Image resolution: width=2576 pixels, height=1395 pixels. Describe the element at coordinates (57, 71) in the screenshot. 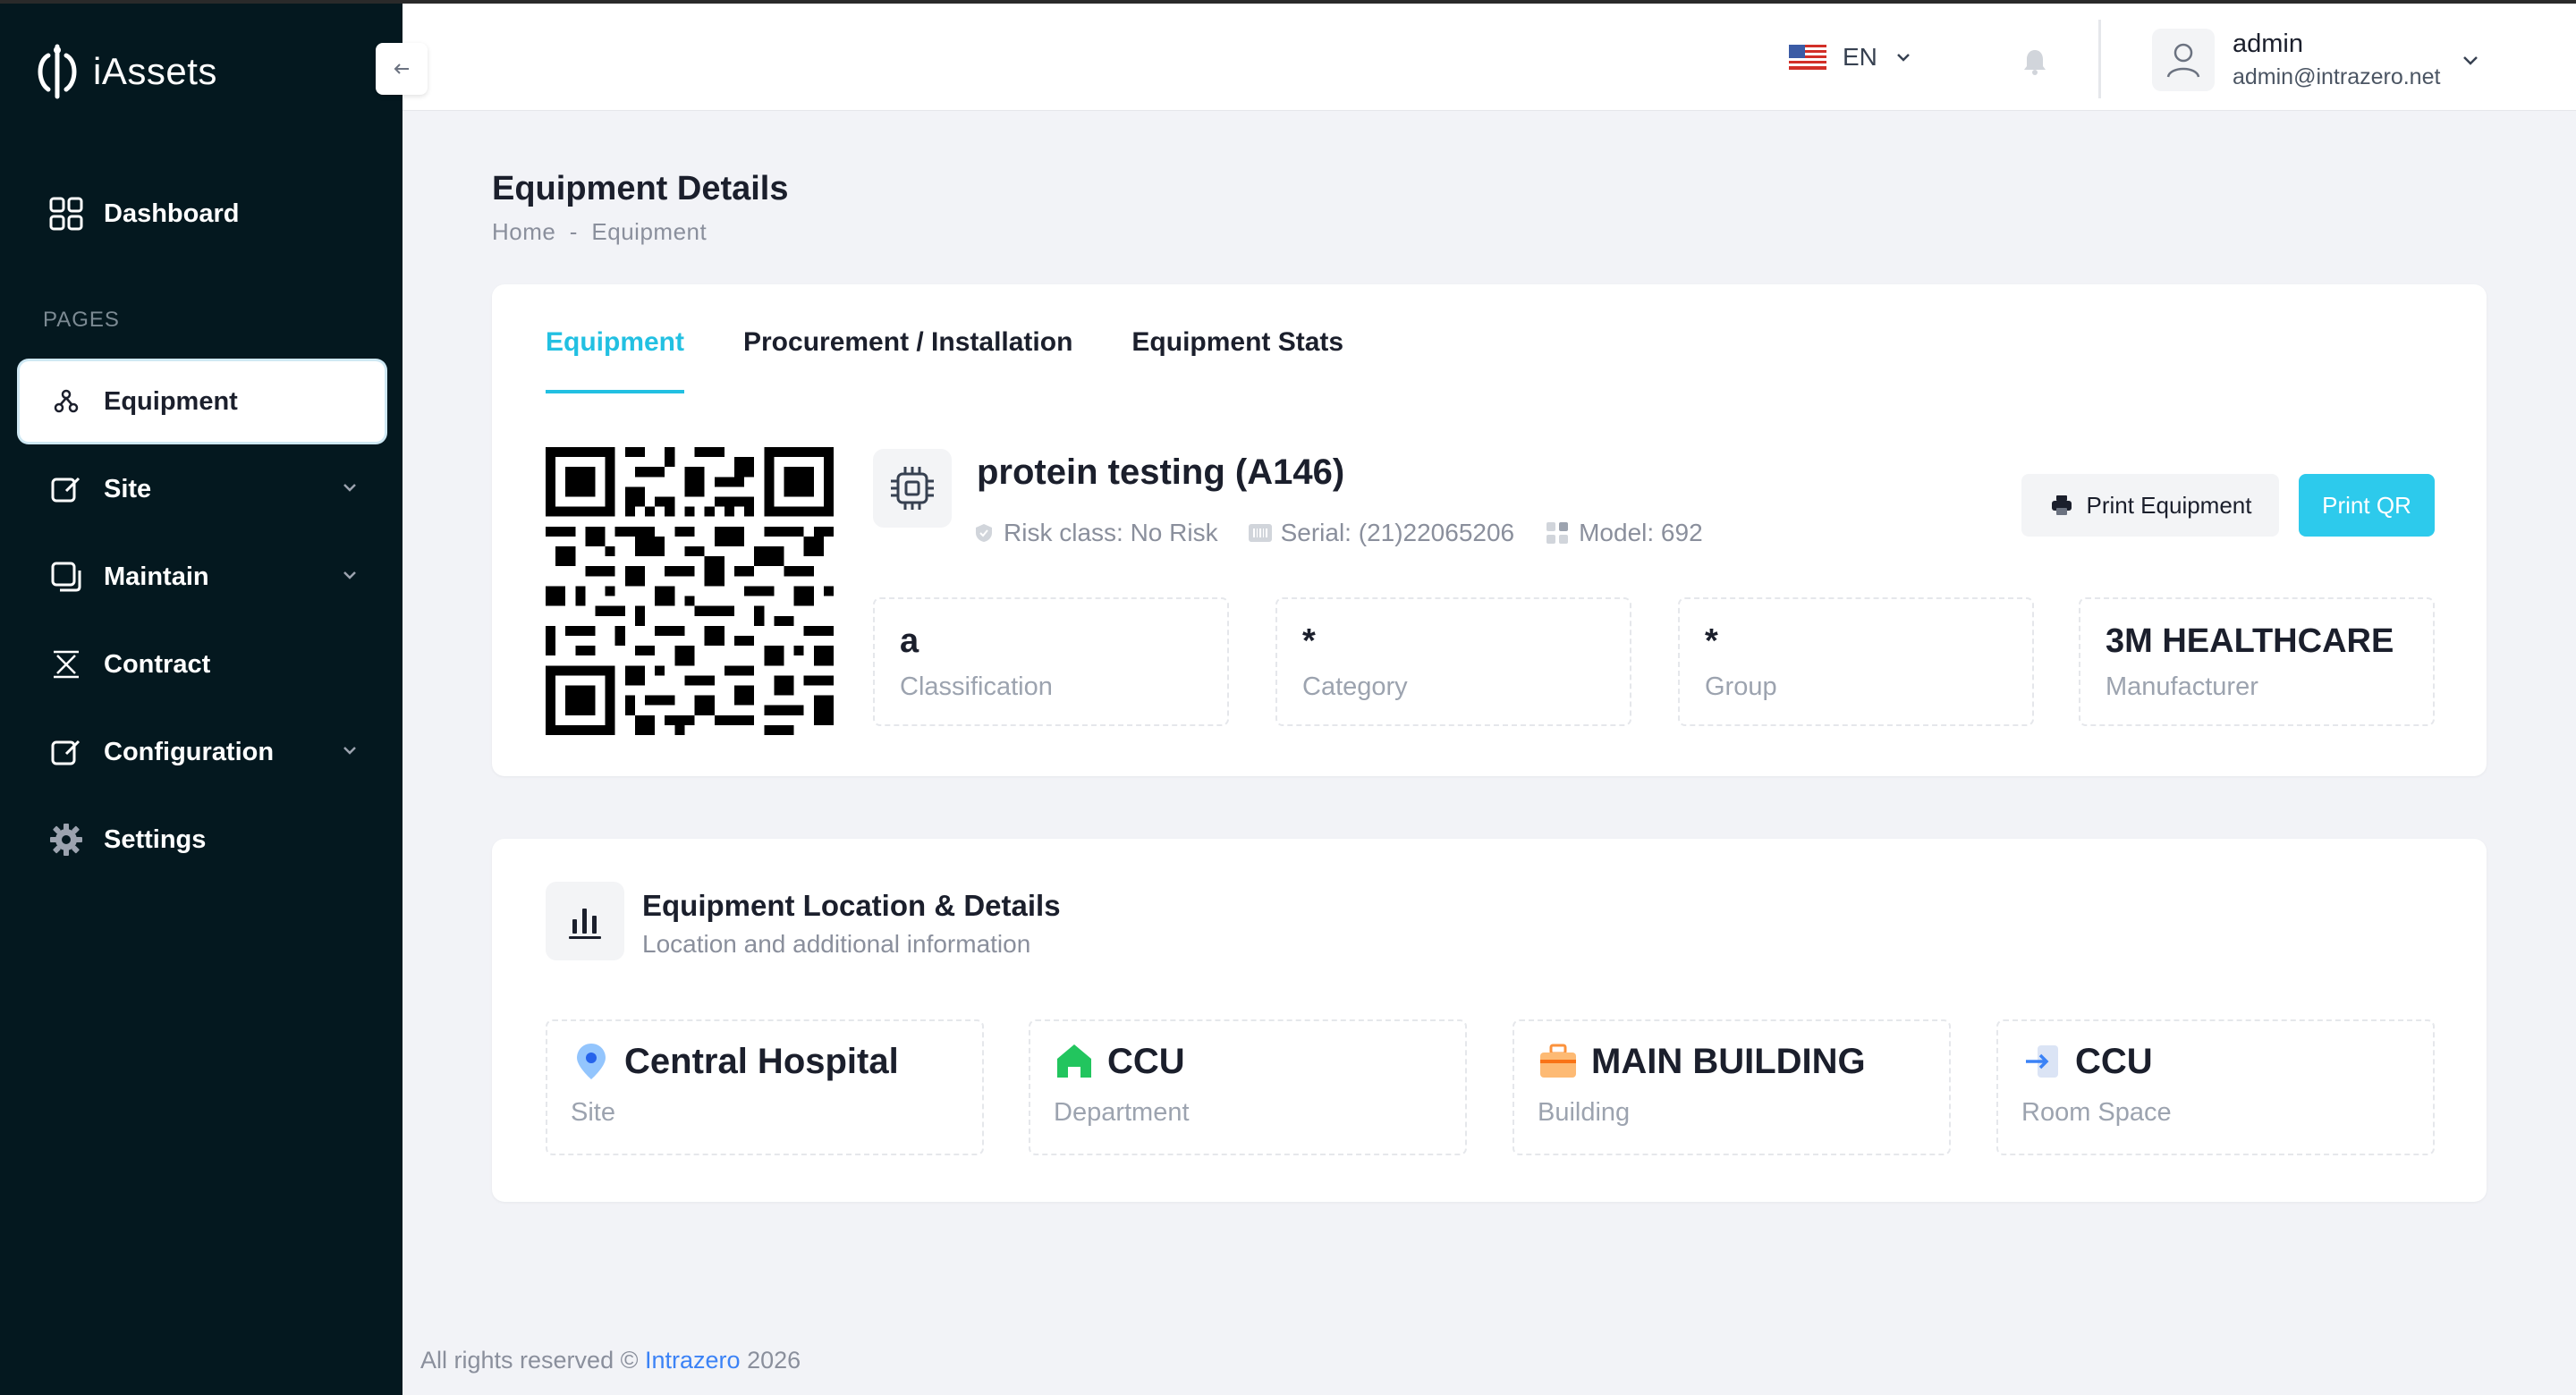

I see `logo-icon` at that location.